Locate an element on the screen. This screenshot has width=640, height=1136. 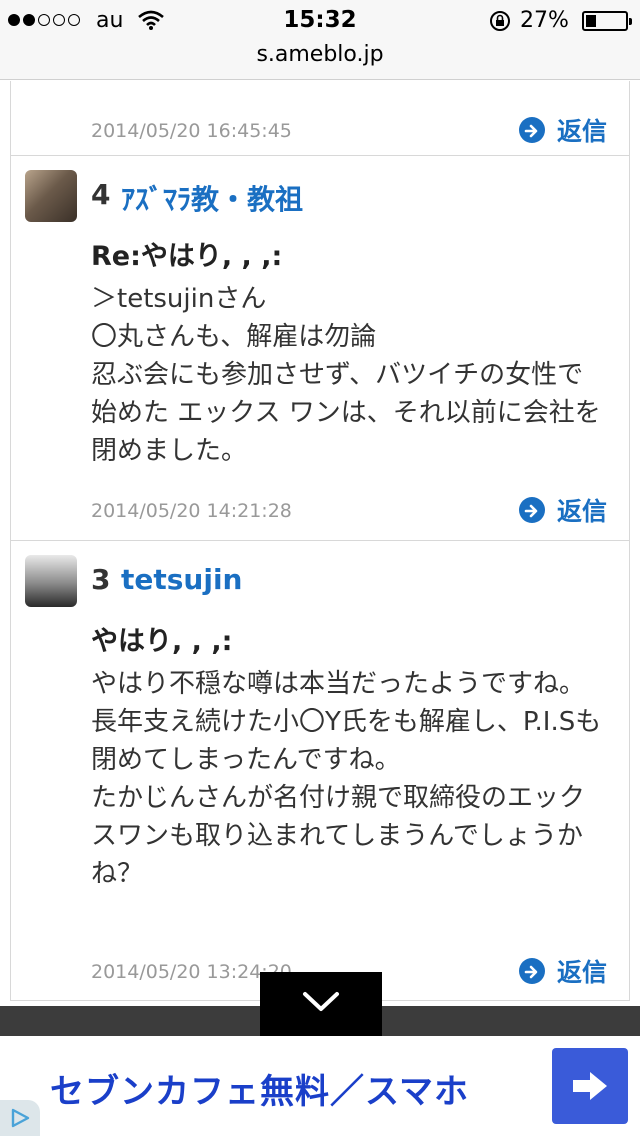
ad-text: セブンカフェ無料／スマホ is located at coordinates (259, 1088).